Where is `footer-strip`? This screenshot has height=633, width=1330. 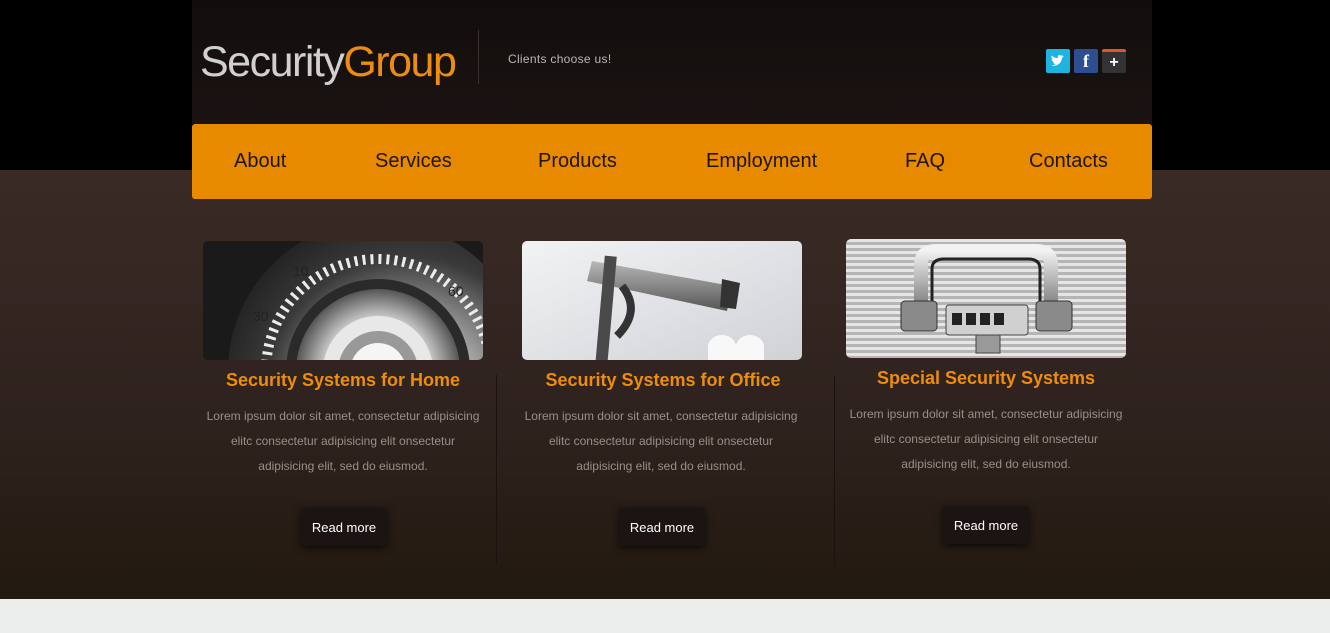
footer-strip is located at coordinates (665, 616).